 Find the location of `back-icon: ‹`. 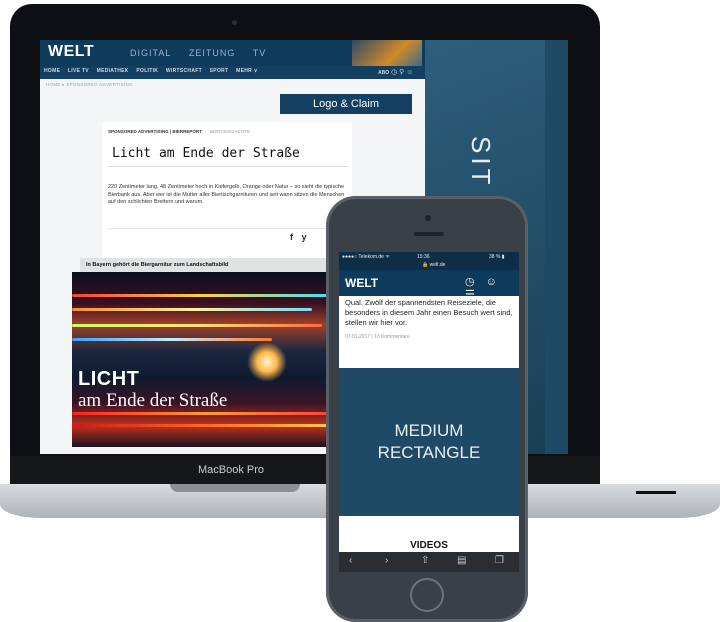

back-icon: ‹ is located at coordinates (350, 560).